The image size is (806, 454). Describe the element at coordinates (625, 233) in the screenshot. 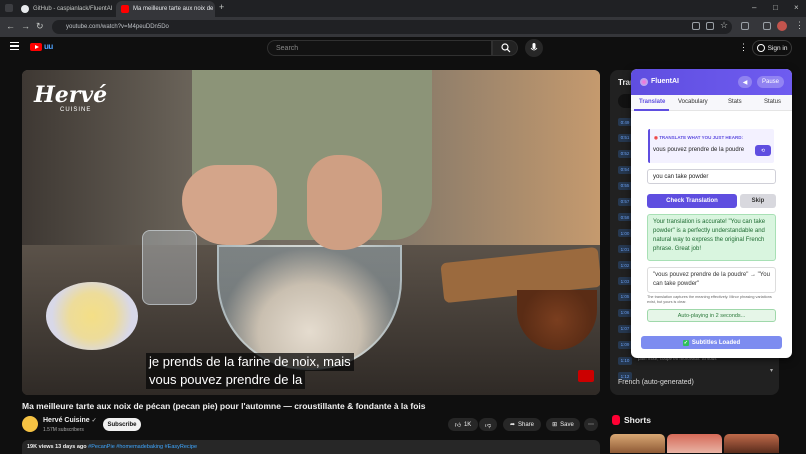

I see `transcript-timestamp: 1:00` at that location.